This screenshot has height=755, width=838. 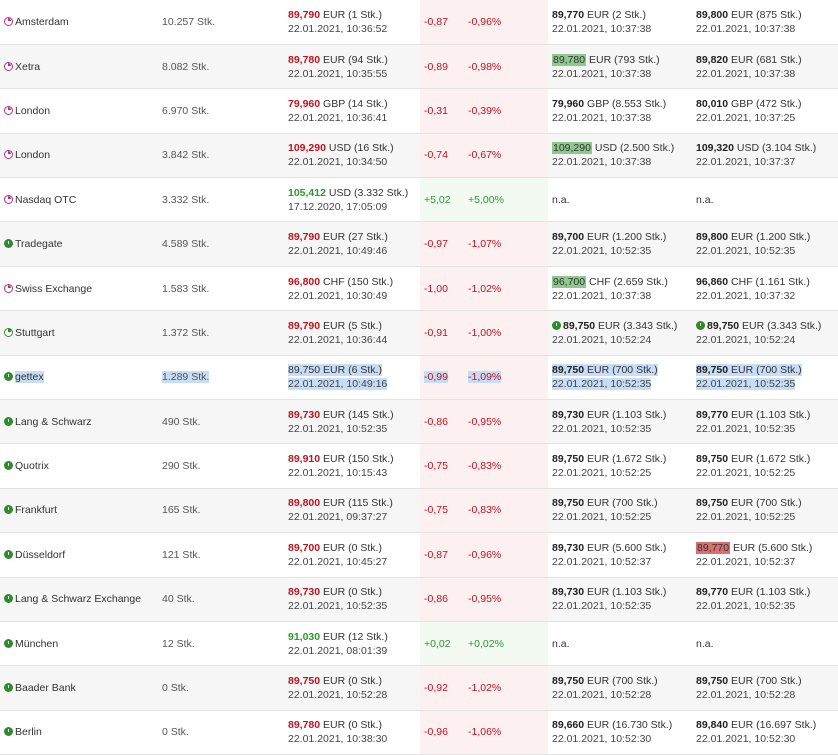 I want to click on volume: 165 Stk., so click(x=181, y=510).